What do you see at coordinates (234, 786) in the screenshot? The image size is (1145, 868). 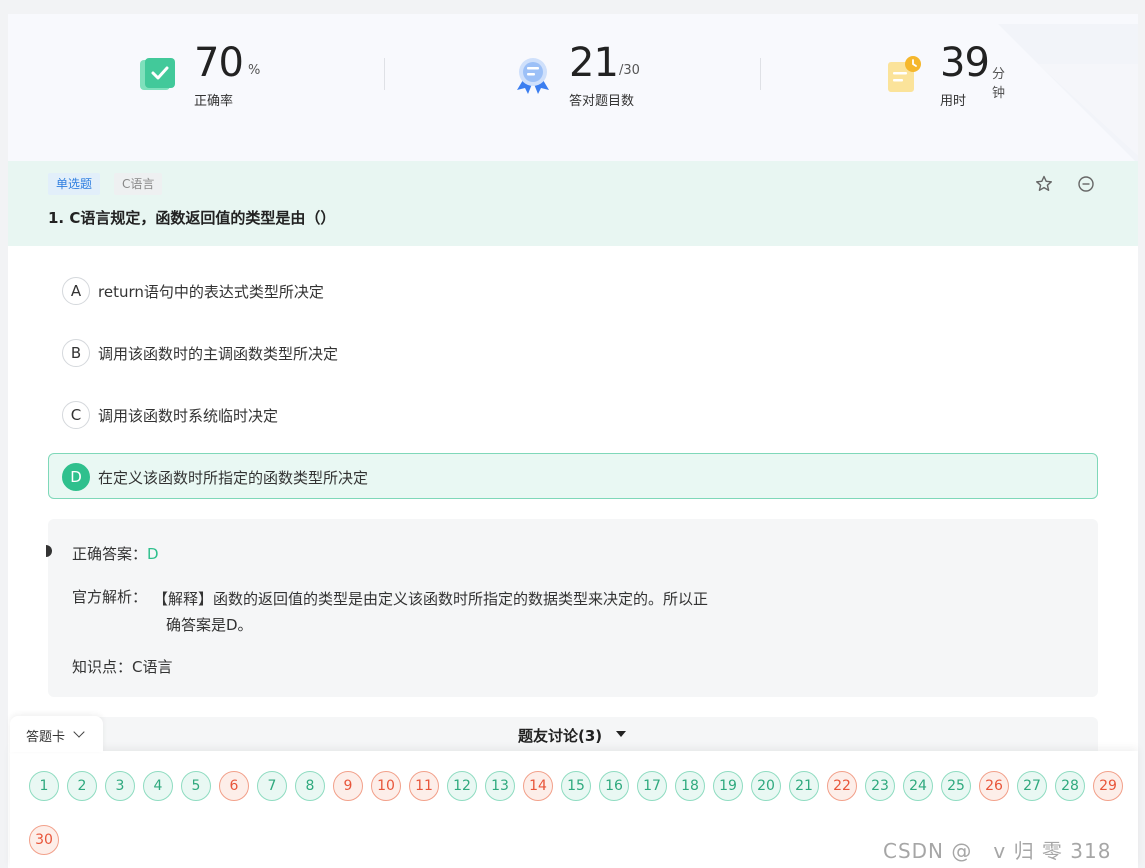 I see `question-number-6: 6` at bounding box center [234, 786].